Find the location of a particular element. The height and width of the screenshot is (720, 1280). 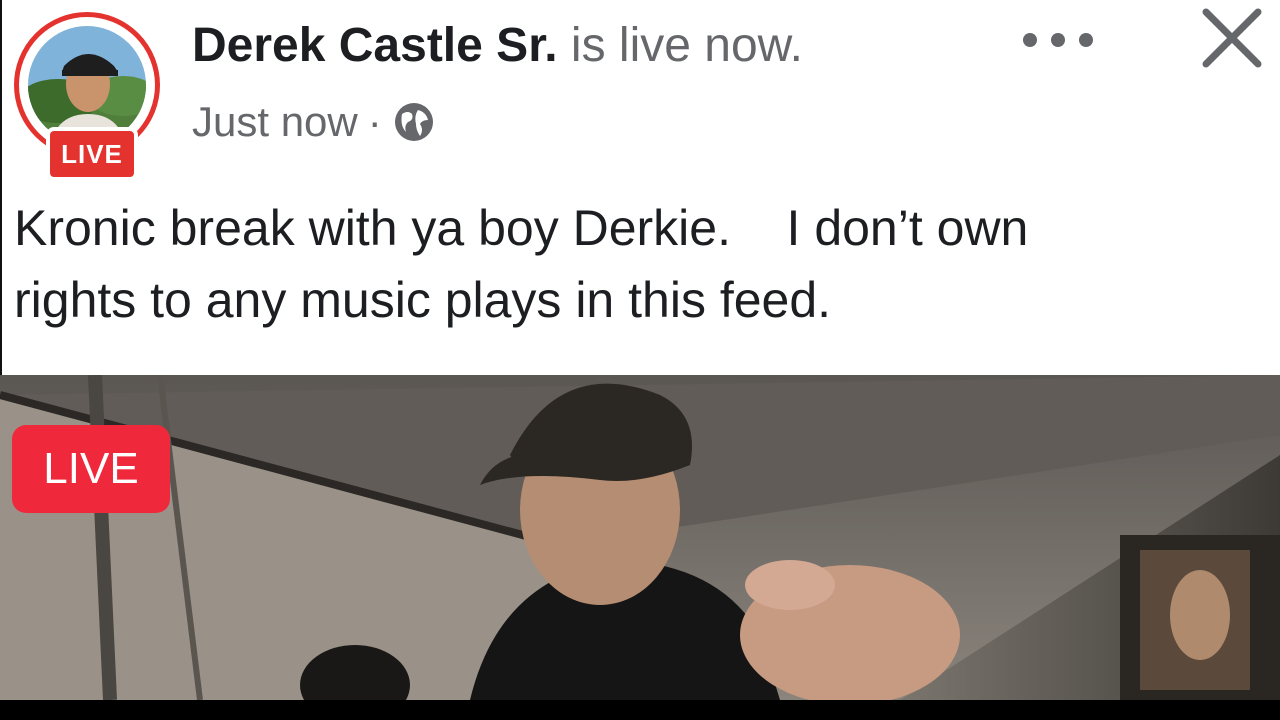

video-live-badge: LIVE is located at coordinates (91, 469).